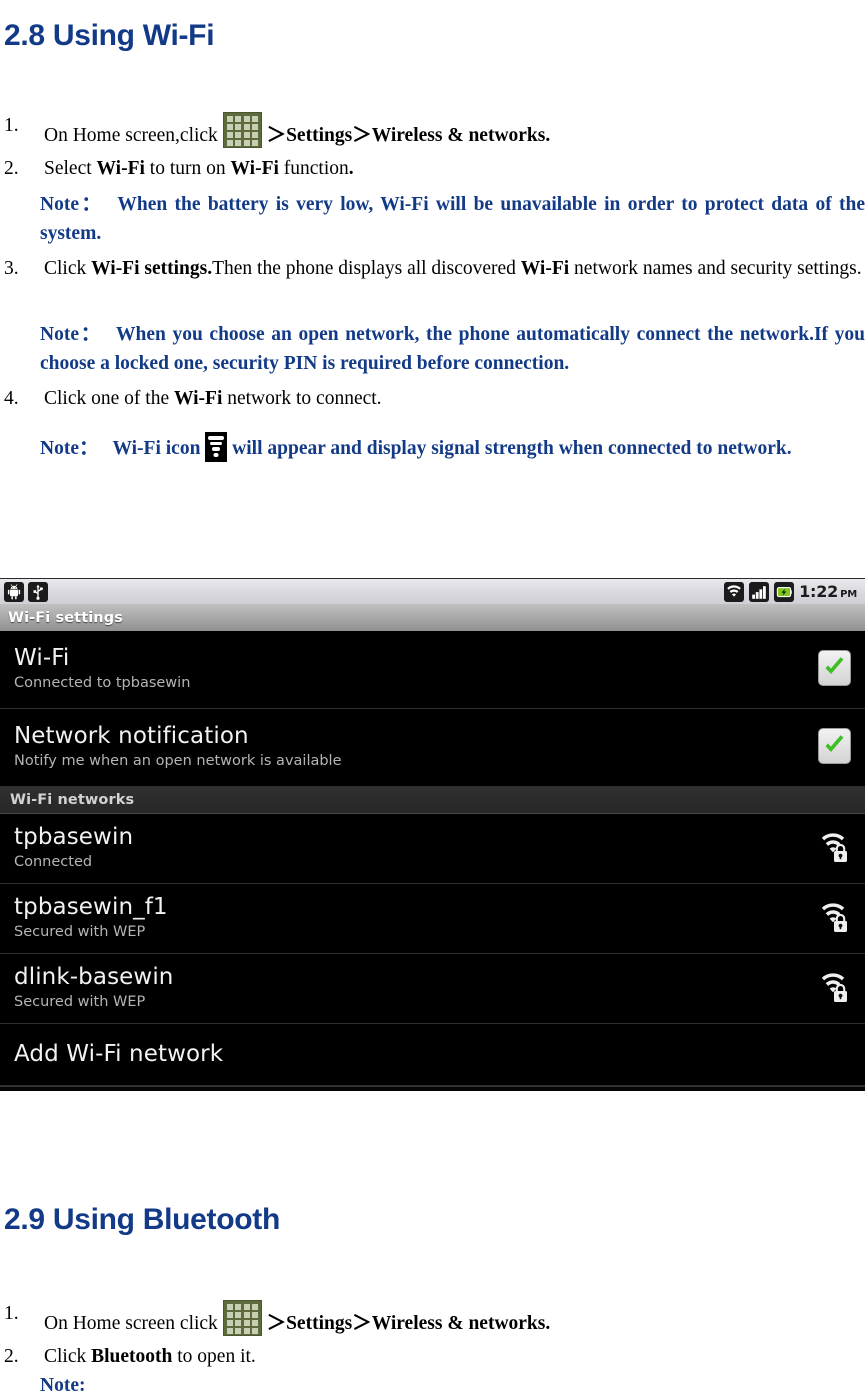 The width and height of the screenshot is (865, 1400). I want to click on add-wifi-network-row: Add Wi-Fi network, so click(432, 1055).